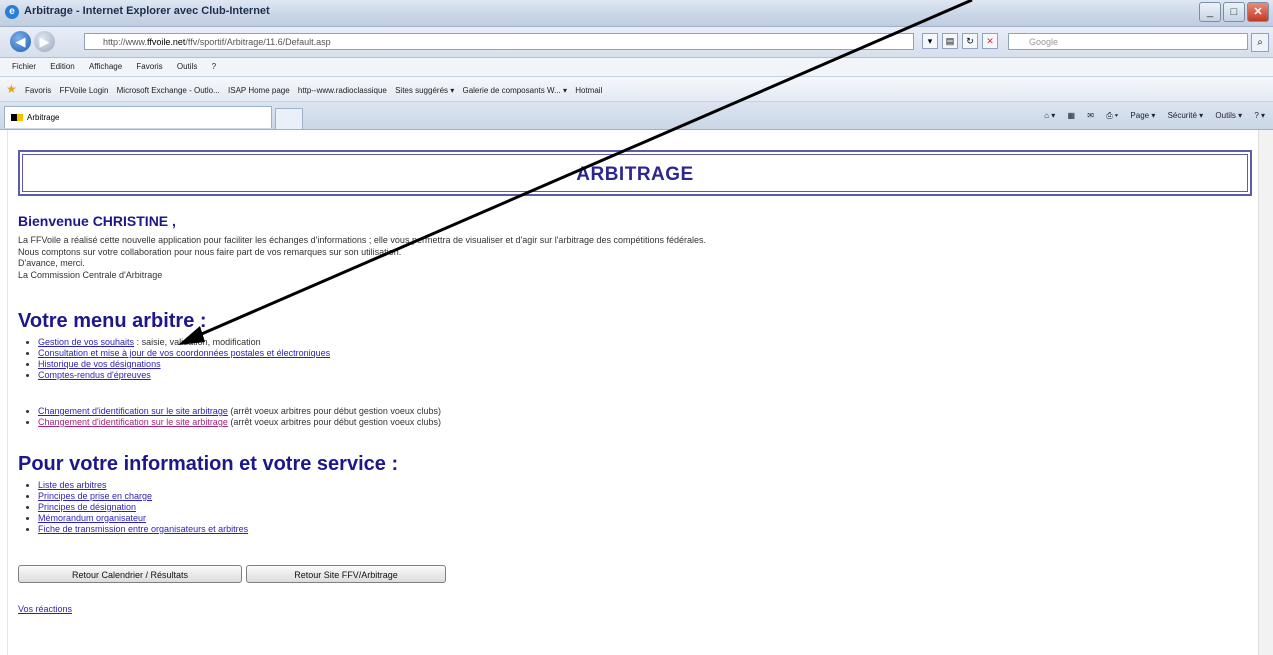  I want to click on page-banner: ARBITRAGE, so click(635, 173).